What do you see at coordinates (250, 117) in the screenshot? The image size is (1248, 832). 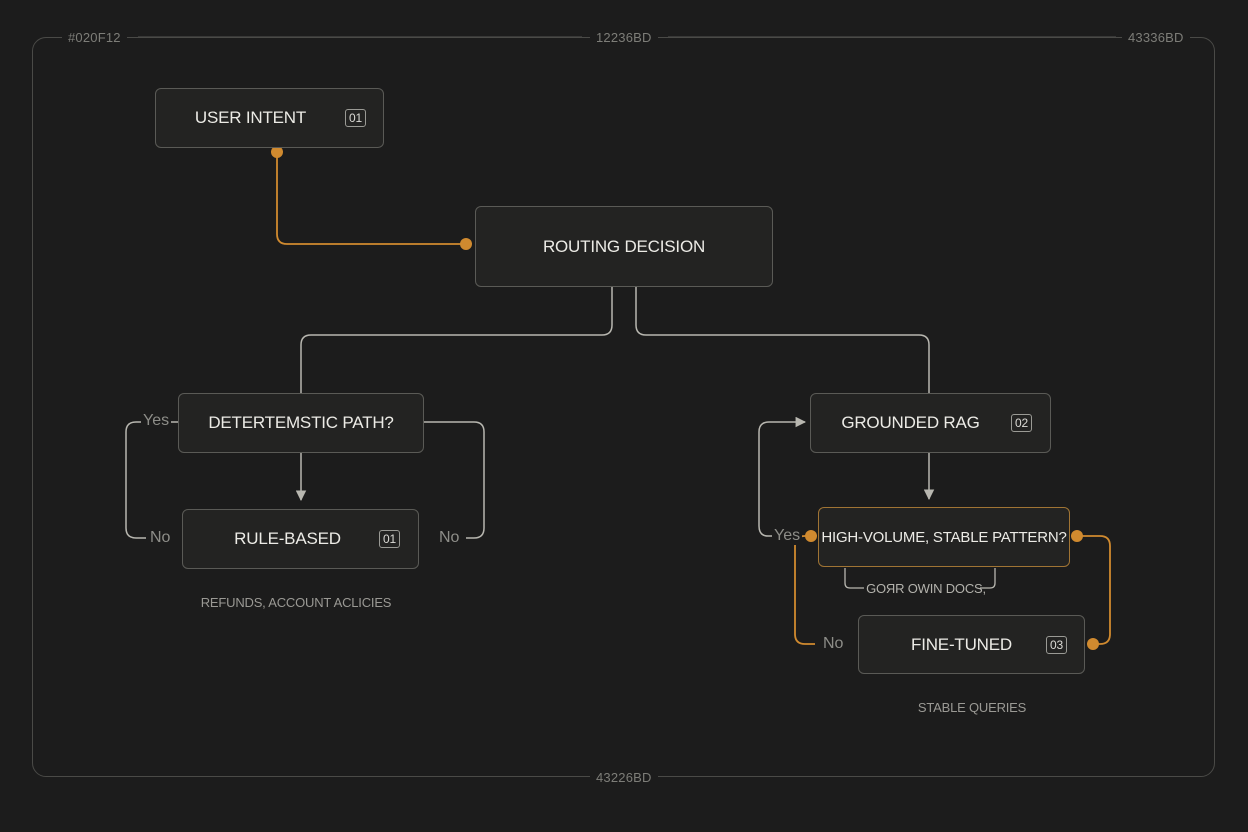 I see `node-user-intent-label: USER INTENT` at bounding box center [250, 117].